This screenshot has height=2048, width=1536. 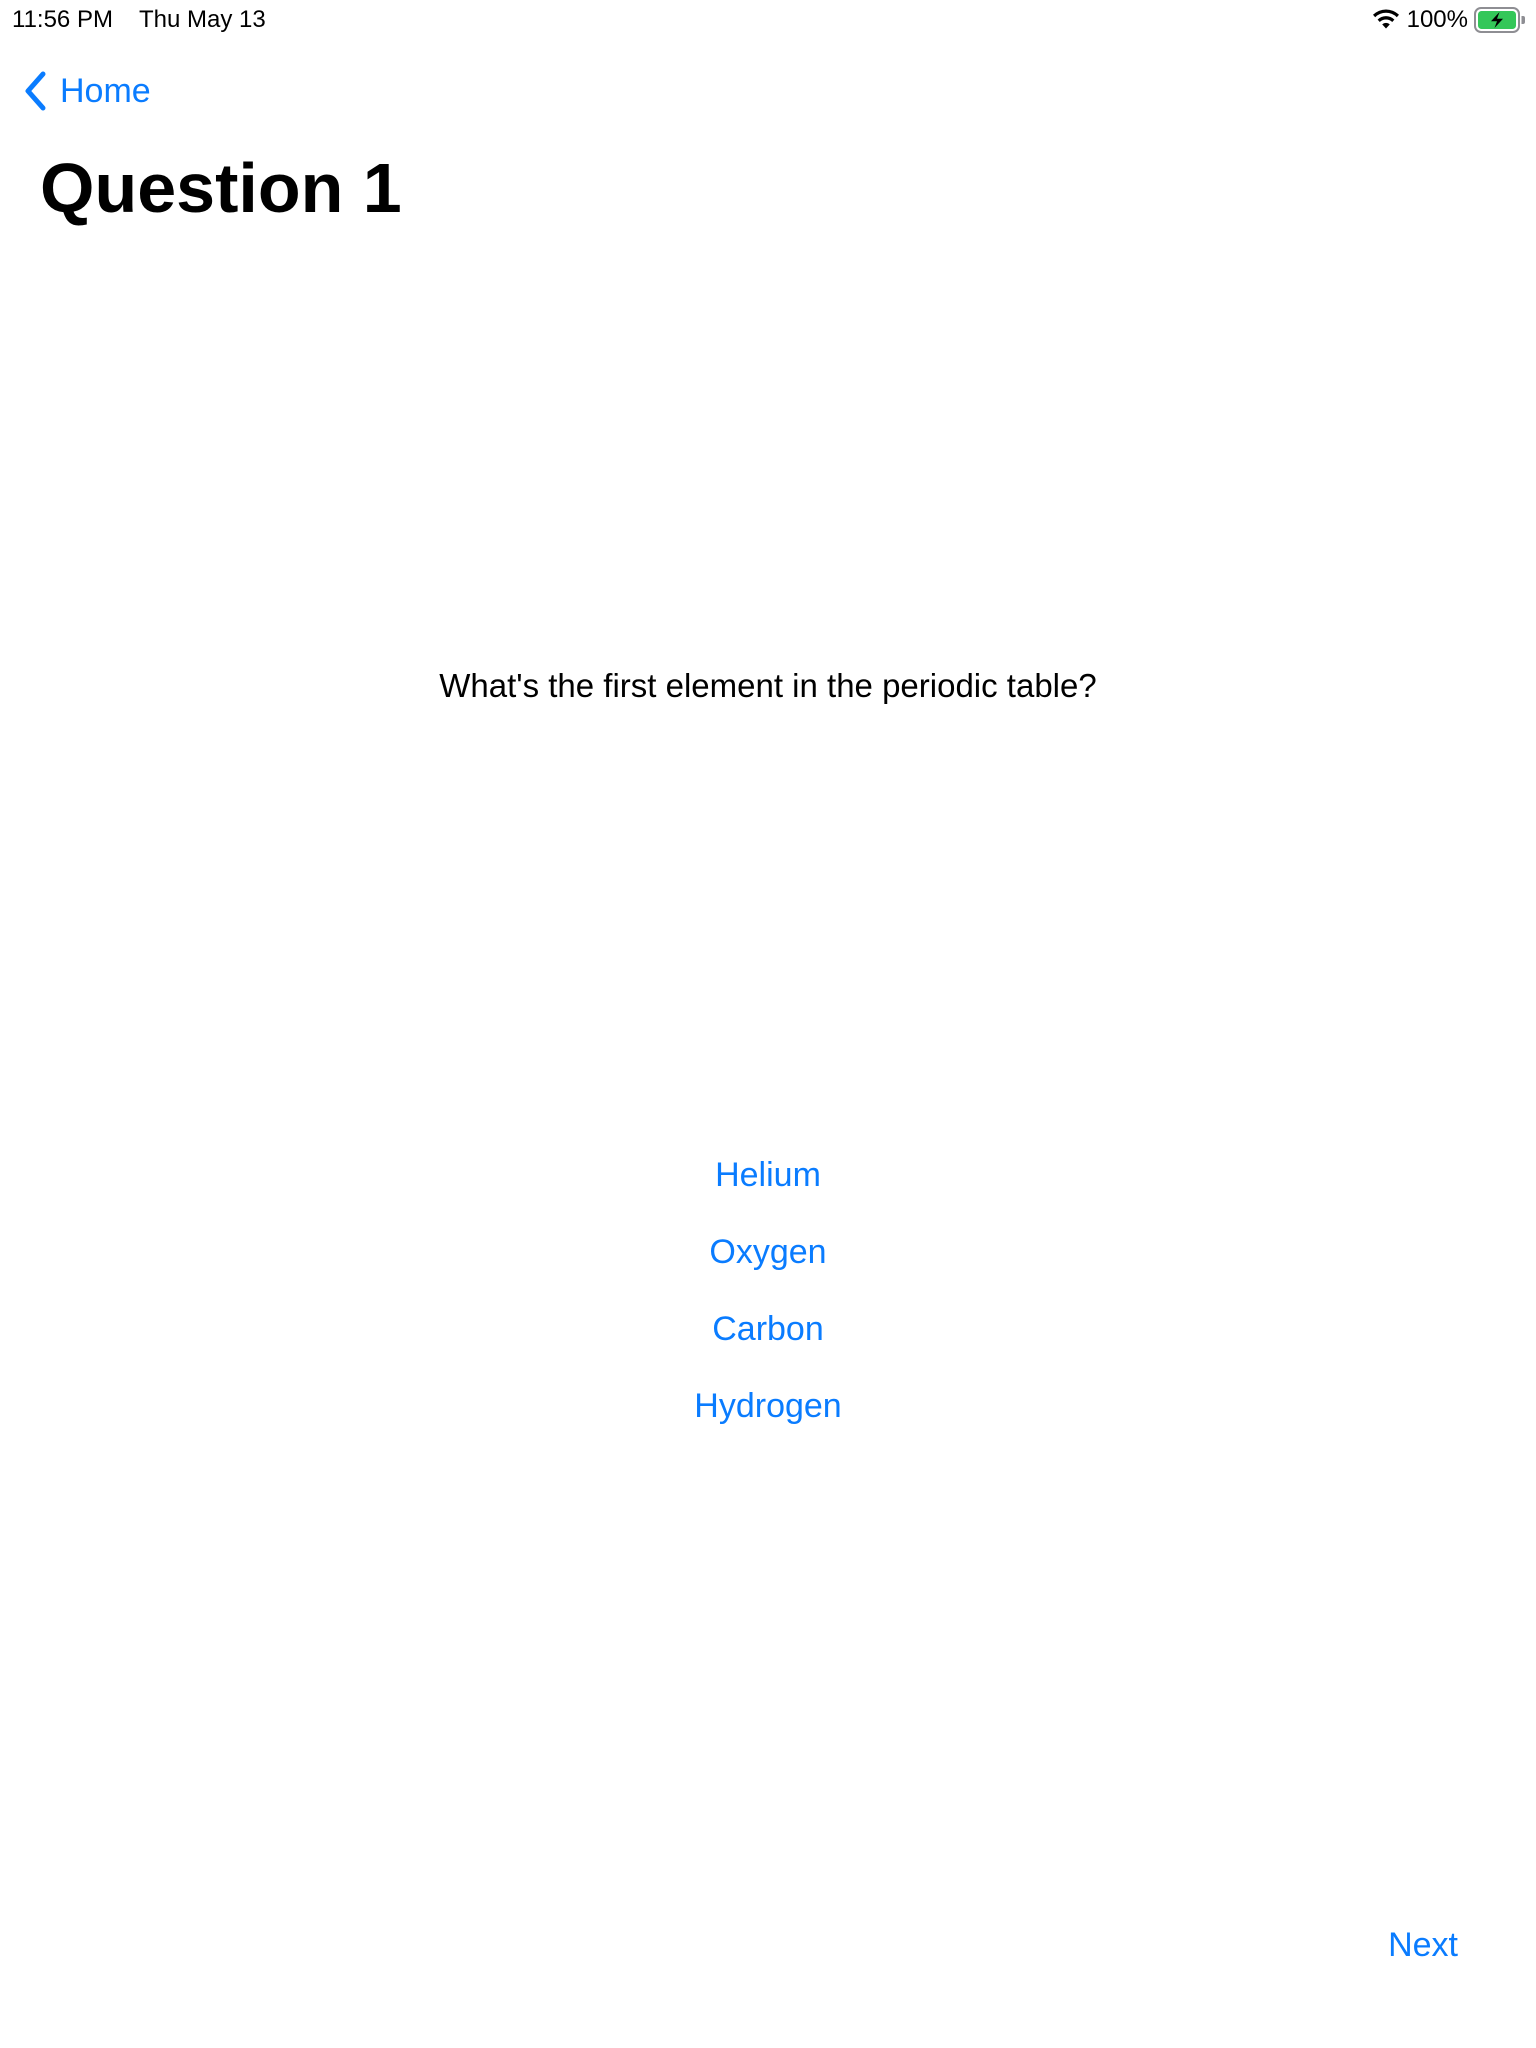 I want to click on battery-charging-icon, so click(x=1499, y=20).